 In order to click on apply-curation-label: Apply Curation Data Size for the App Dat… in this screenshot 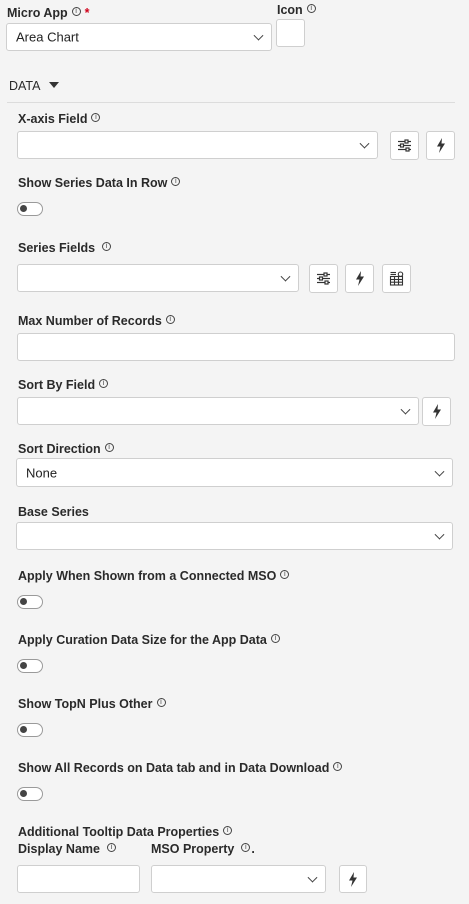, I will do `click(149, 640)`.